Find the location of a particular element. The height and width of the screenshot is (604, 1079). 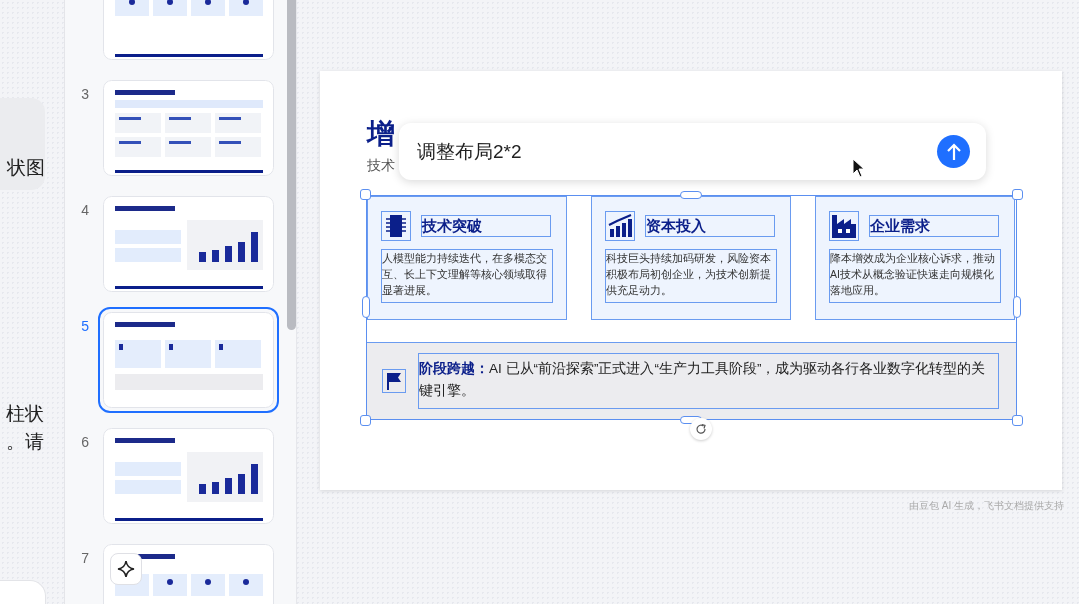

send-button is located at coordinates (953, 151).